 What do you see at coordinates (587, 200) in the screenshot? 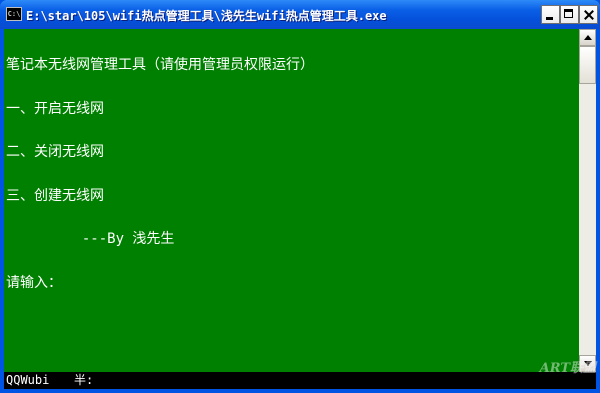
I see `vertical-scrollbar` at bounding box center [587, 200].